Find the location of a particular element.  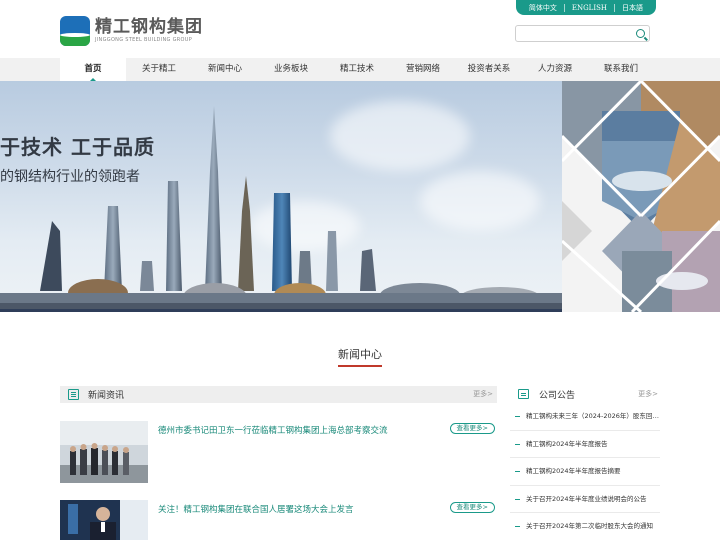

news-panel-title: 新闻资讯 is located at coordinates (106, 396).